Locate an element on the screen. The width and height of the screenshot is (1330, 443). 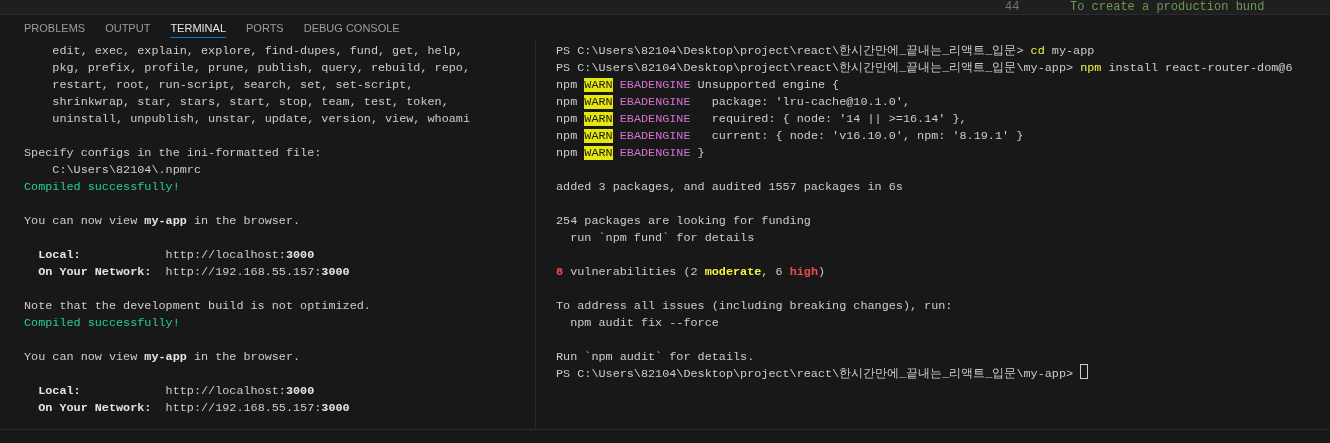
panel-tab: PROBLEMS is located at coordinates (55, 27).